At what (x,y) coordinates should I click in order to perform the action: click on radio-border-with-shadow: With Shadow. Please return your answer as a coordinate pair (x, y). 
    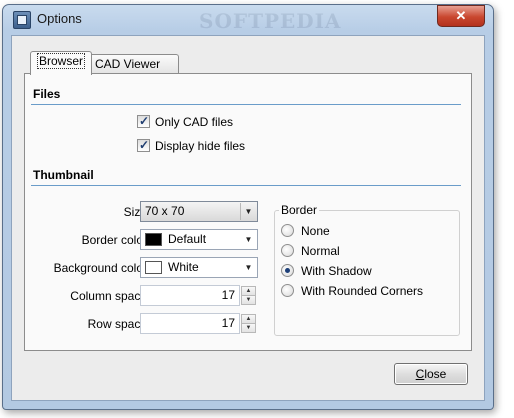
    Looking at the image, I should click on (326, 271).